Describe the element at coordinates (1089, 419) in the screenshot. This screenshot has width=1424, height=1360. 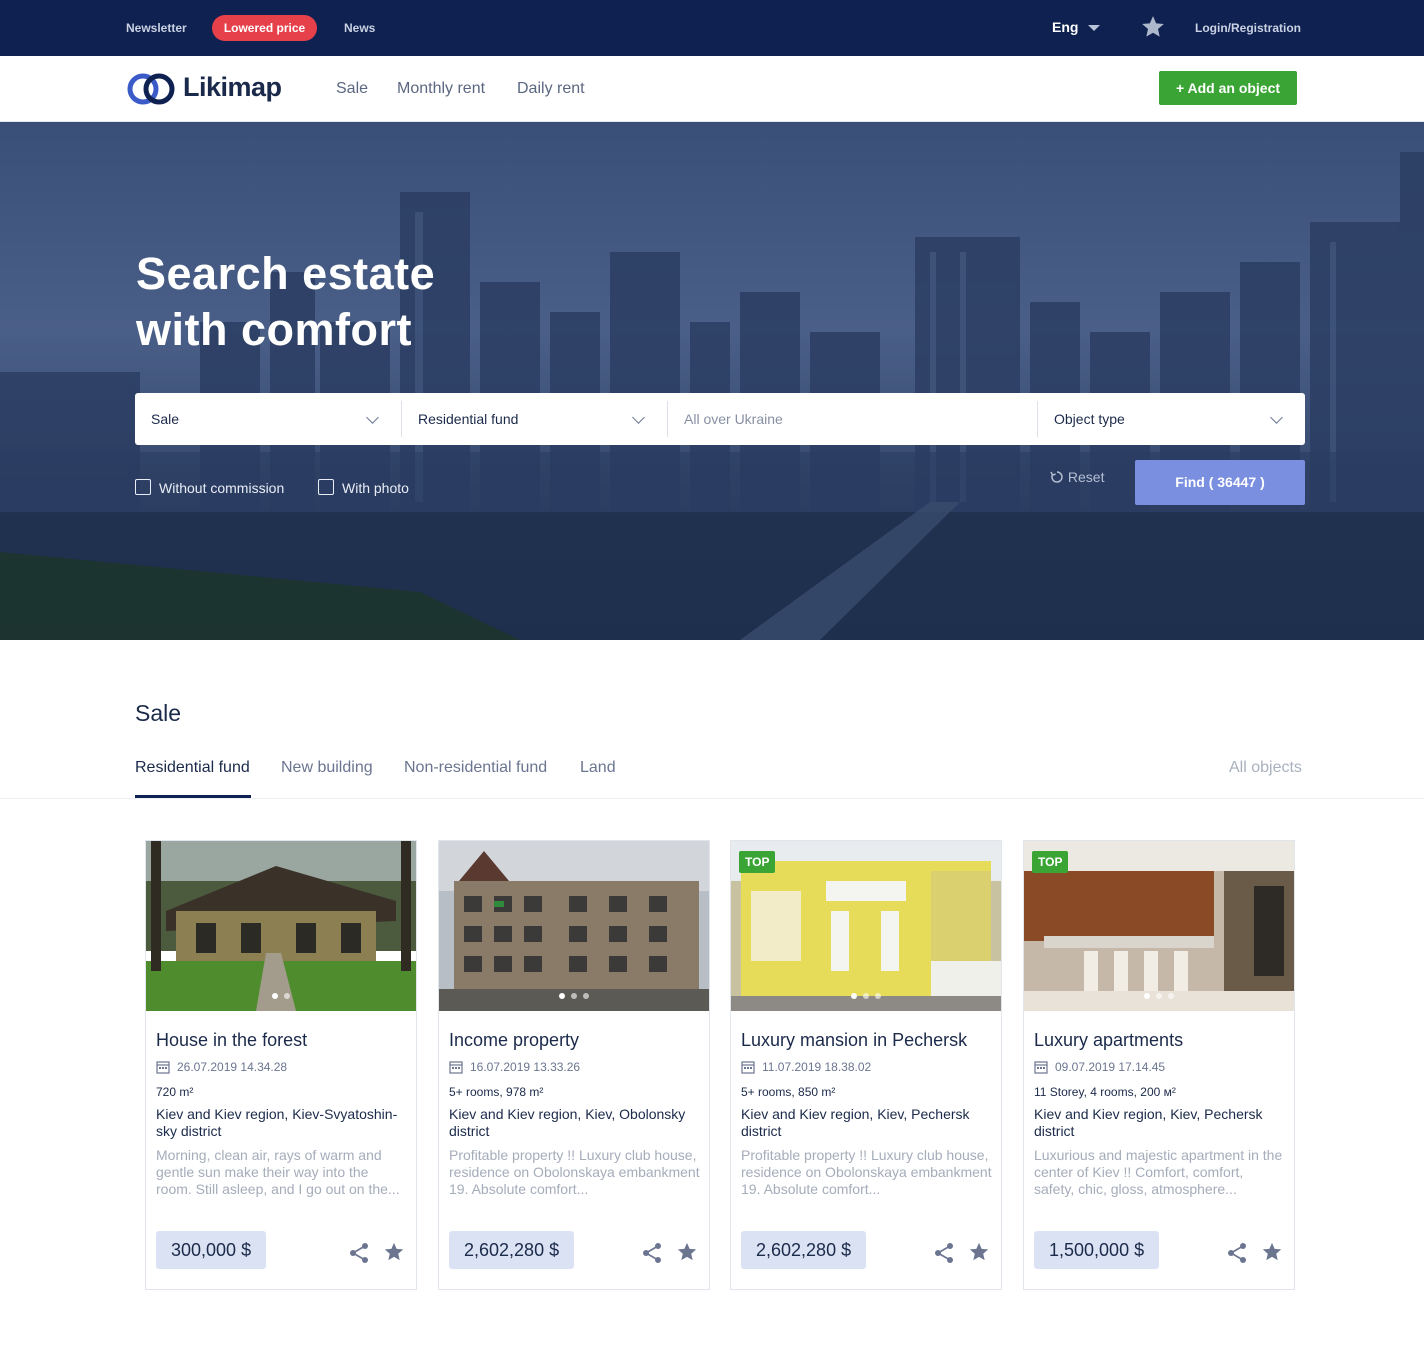
I see `object-type-value: Object type` at that location.